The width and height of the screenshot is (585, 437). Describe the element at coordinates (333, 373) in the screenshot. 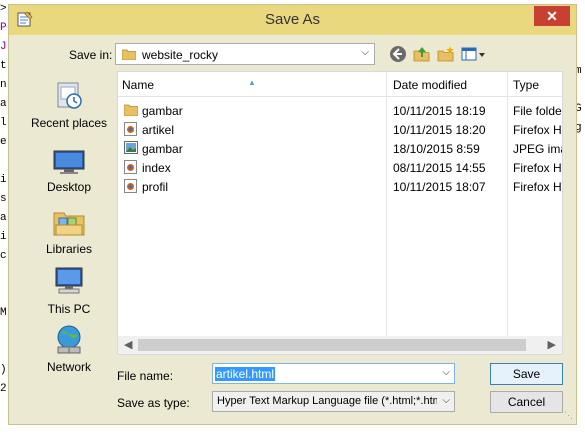

I see `file-name-input: artikel.html ⌵` at that location.